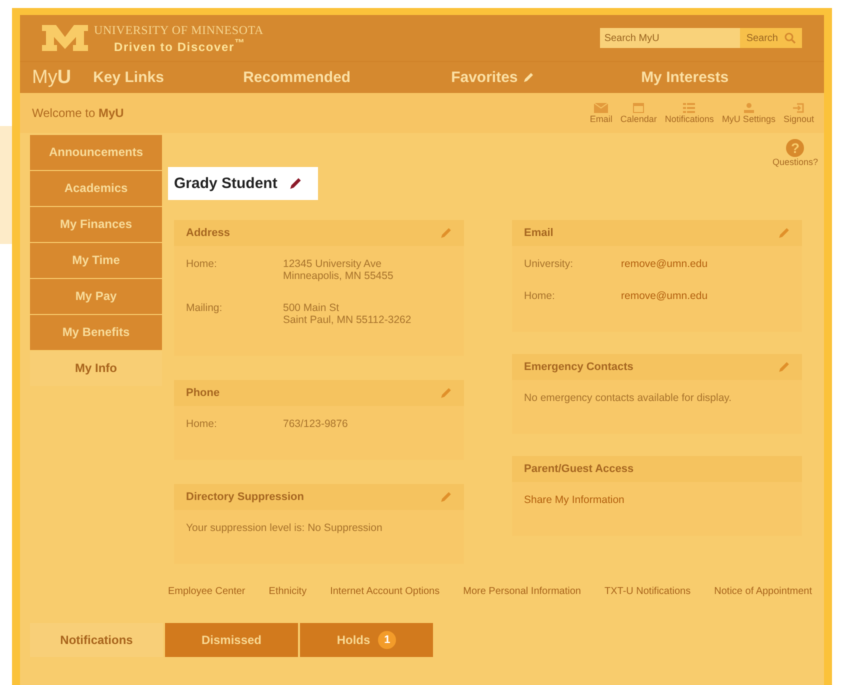  What do you see at coordinates (347, 77) in the screenshot?
I see `nav-link: Recommended` at bounding box center [347, 77].